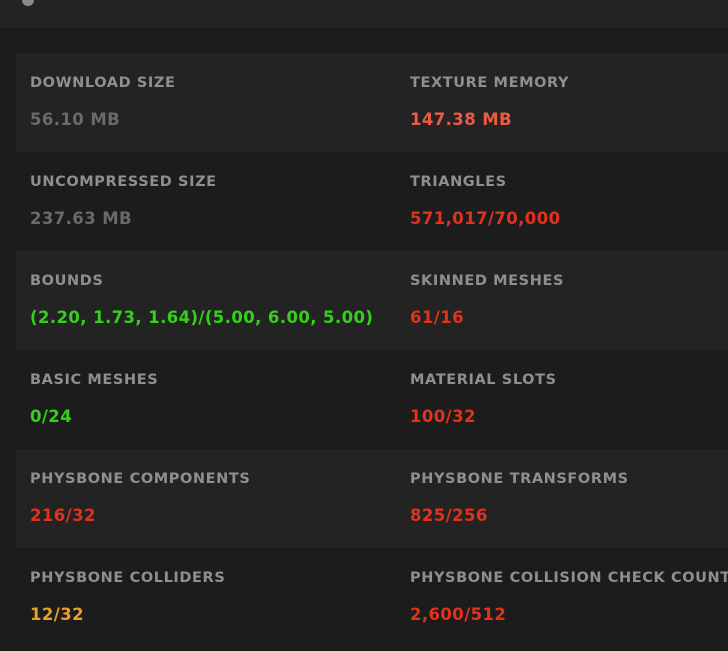 Image resolution: width=728 pixels, height=651 pixels. I want to click on stat-value: 12/32, so click(57, 614).